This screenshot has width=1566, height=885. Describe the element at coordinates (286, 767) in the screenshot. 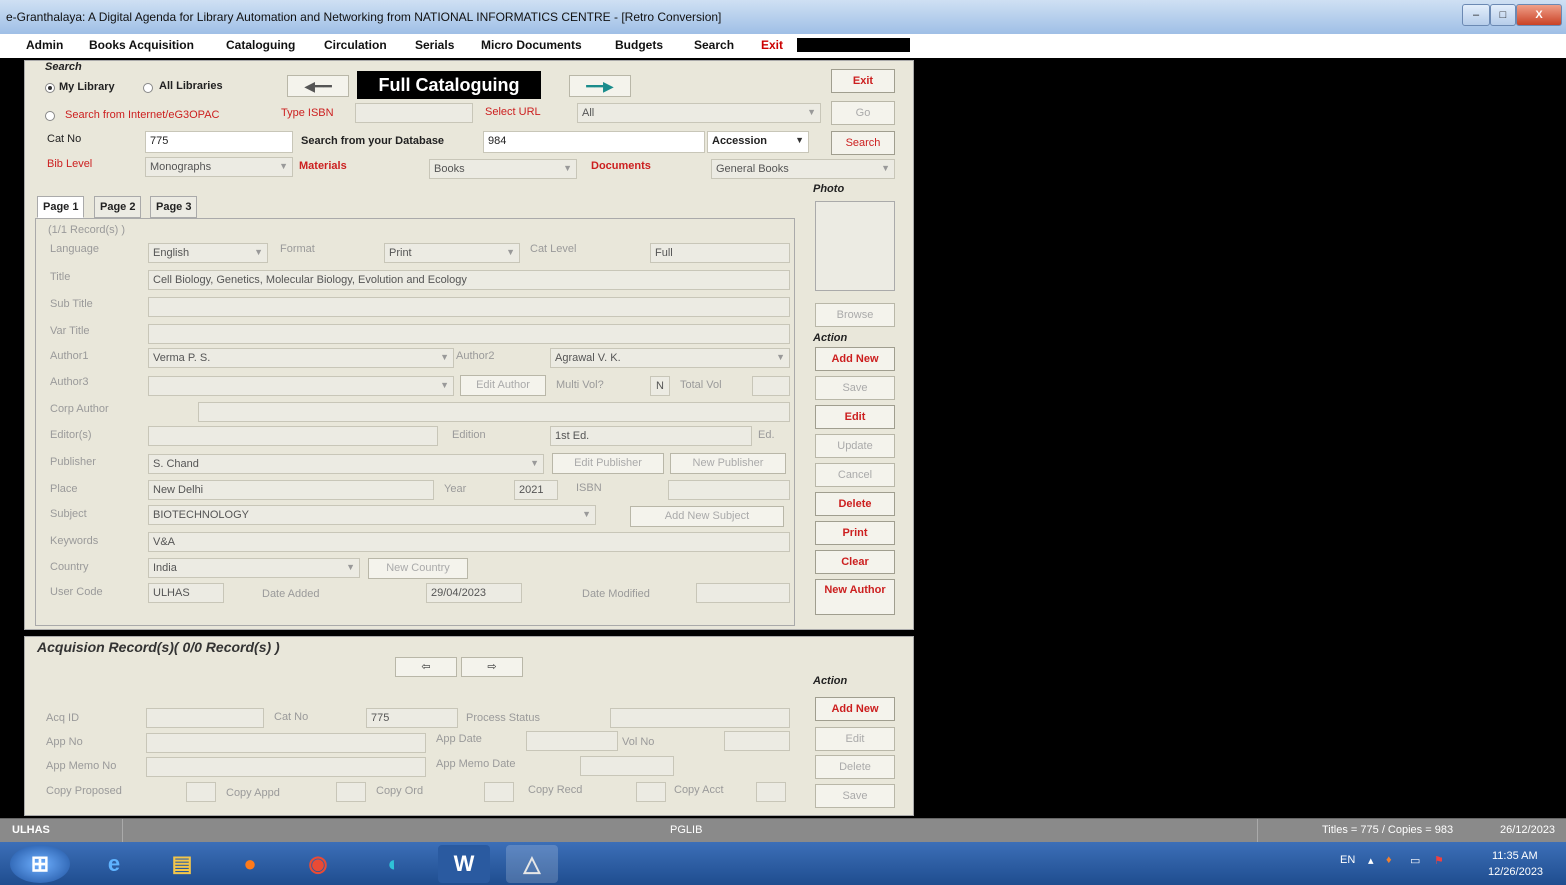

I see `app-memo-input` at that location.